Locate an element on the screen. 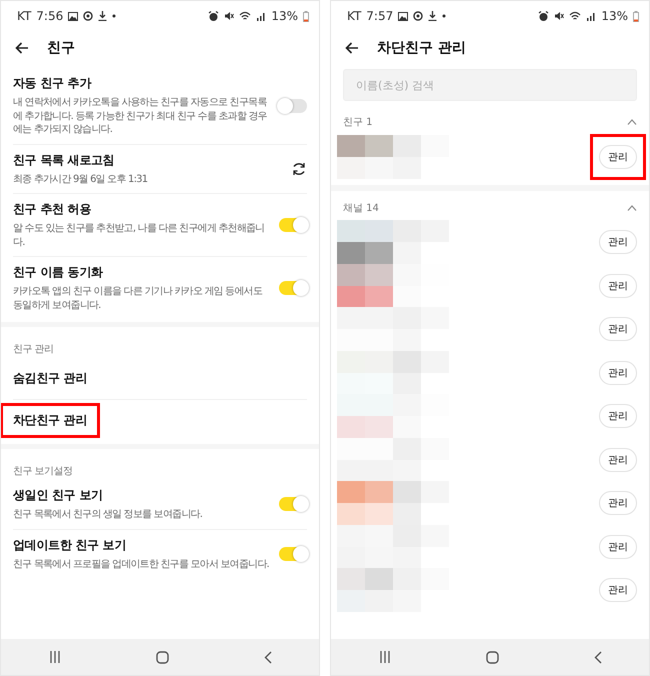 The height and width of the screenshot is (676, 650). setting-description: 최종 추가시간 9월 6일 오후 1:31 is located at coordinates (80, 179).